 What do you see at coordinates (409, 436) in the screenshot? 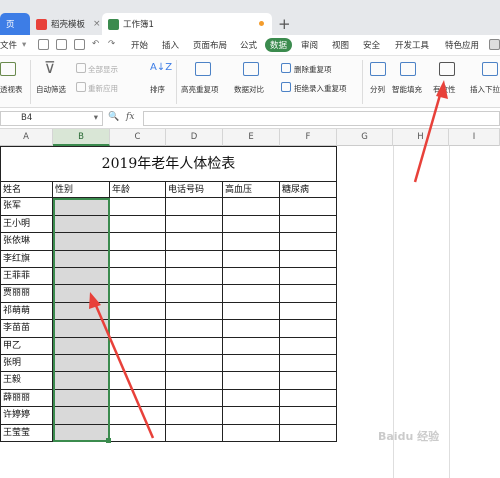
I see `baidu-watermark: Baidu 经验` at bounding box center [409, 436].